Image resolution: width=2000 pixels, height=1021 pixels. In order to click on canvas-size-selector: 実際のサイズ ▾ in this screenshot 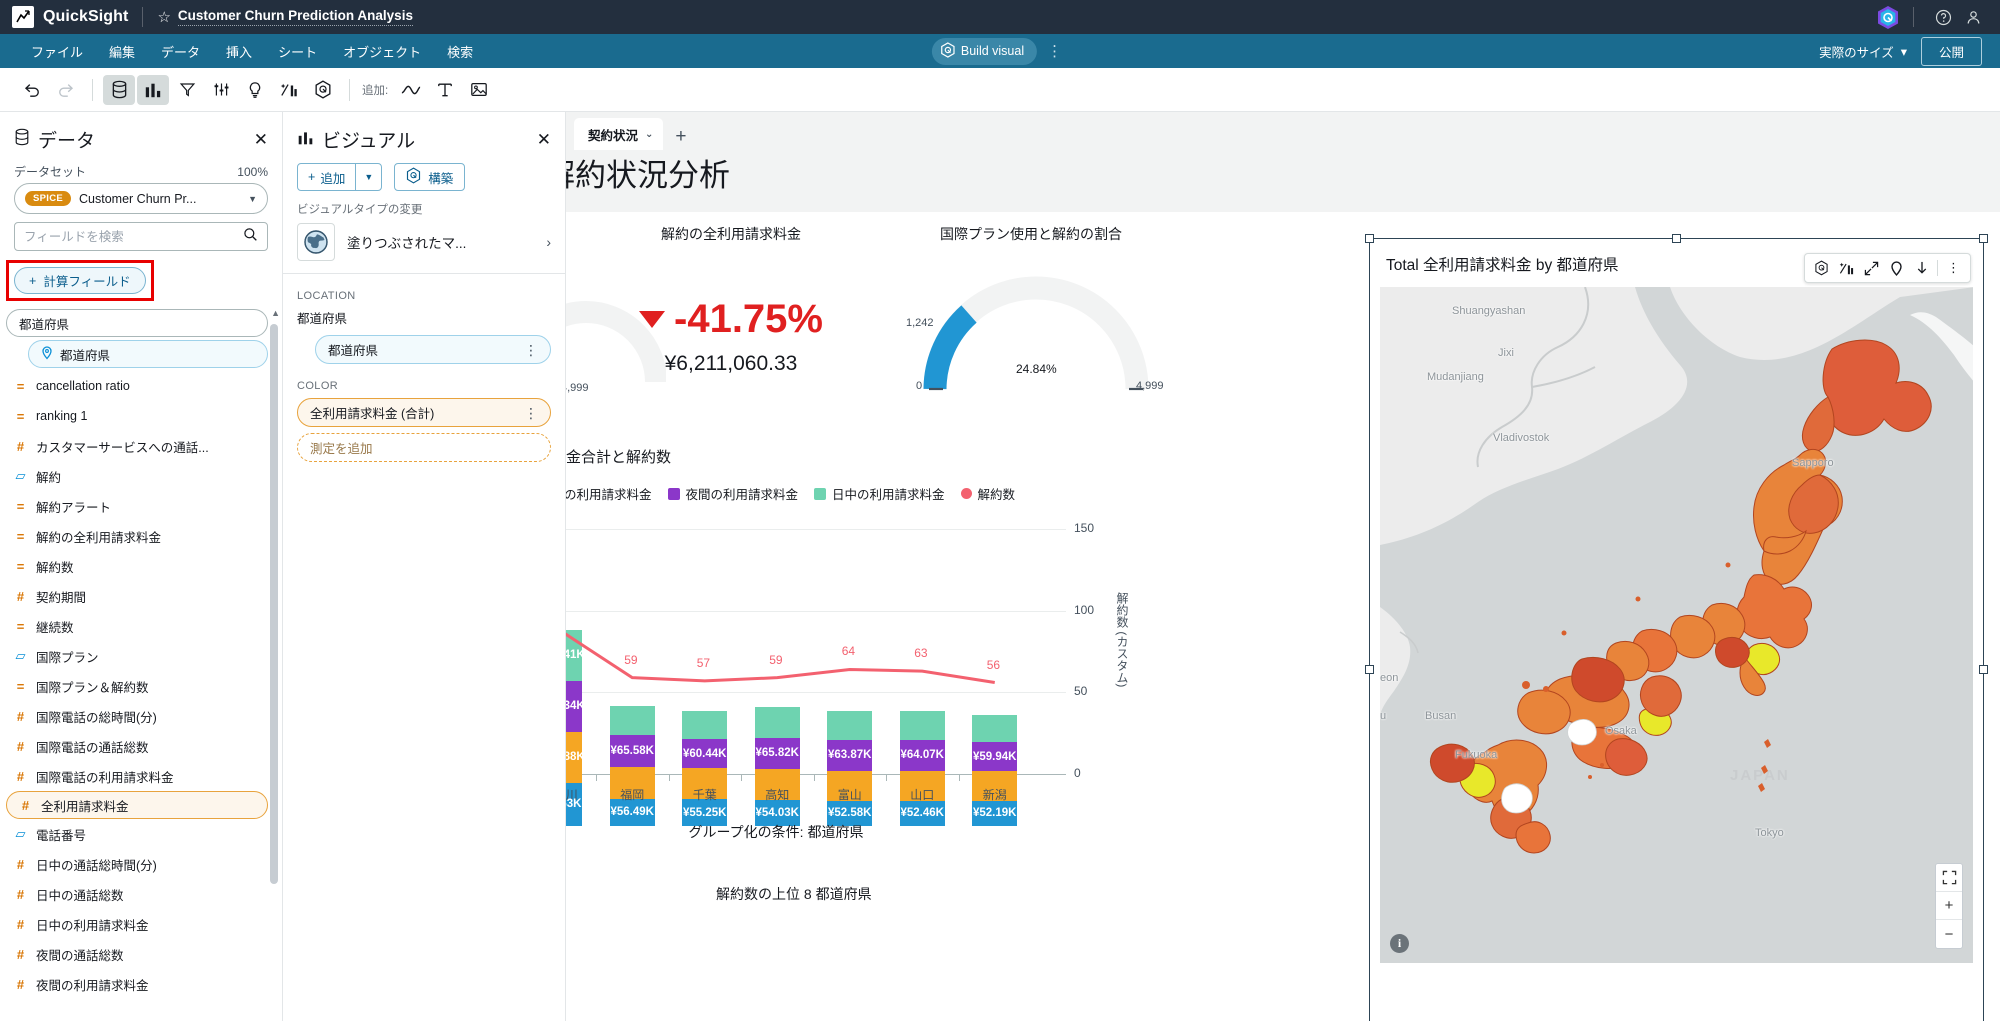, I will do `click(1863, 51)`.